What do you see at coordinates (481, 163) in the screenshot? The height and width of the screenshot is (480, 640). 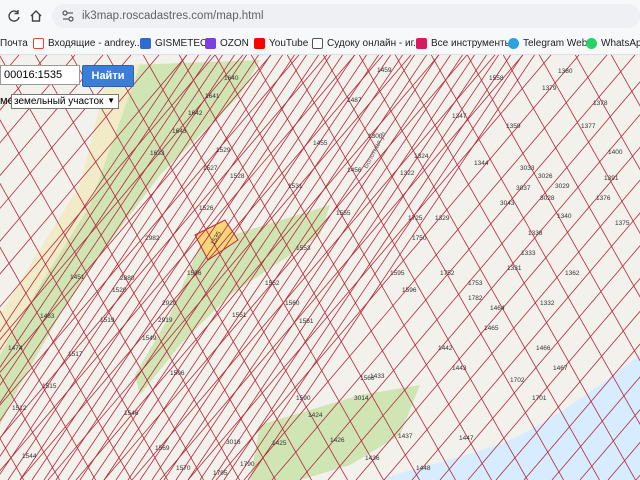 I see `plot-label: 1344` at bounding box center [481, 163].